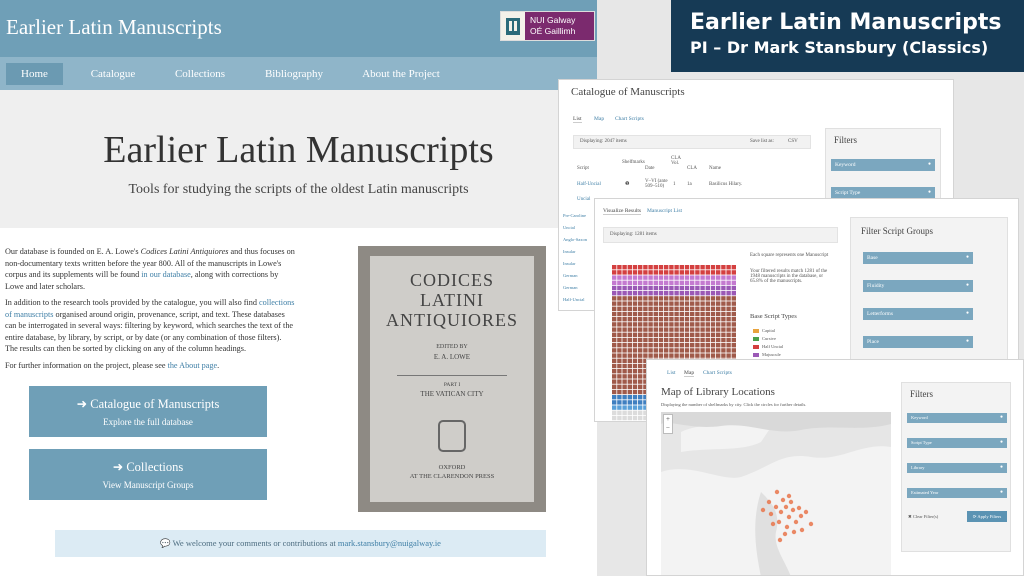 This screenshot has height=576, width=1024. Describe the element at coordinates (200, 74) in the screenshot. I see `nav-collections: Collections` at that location.